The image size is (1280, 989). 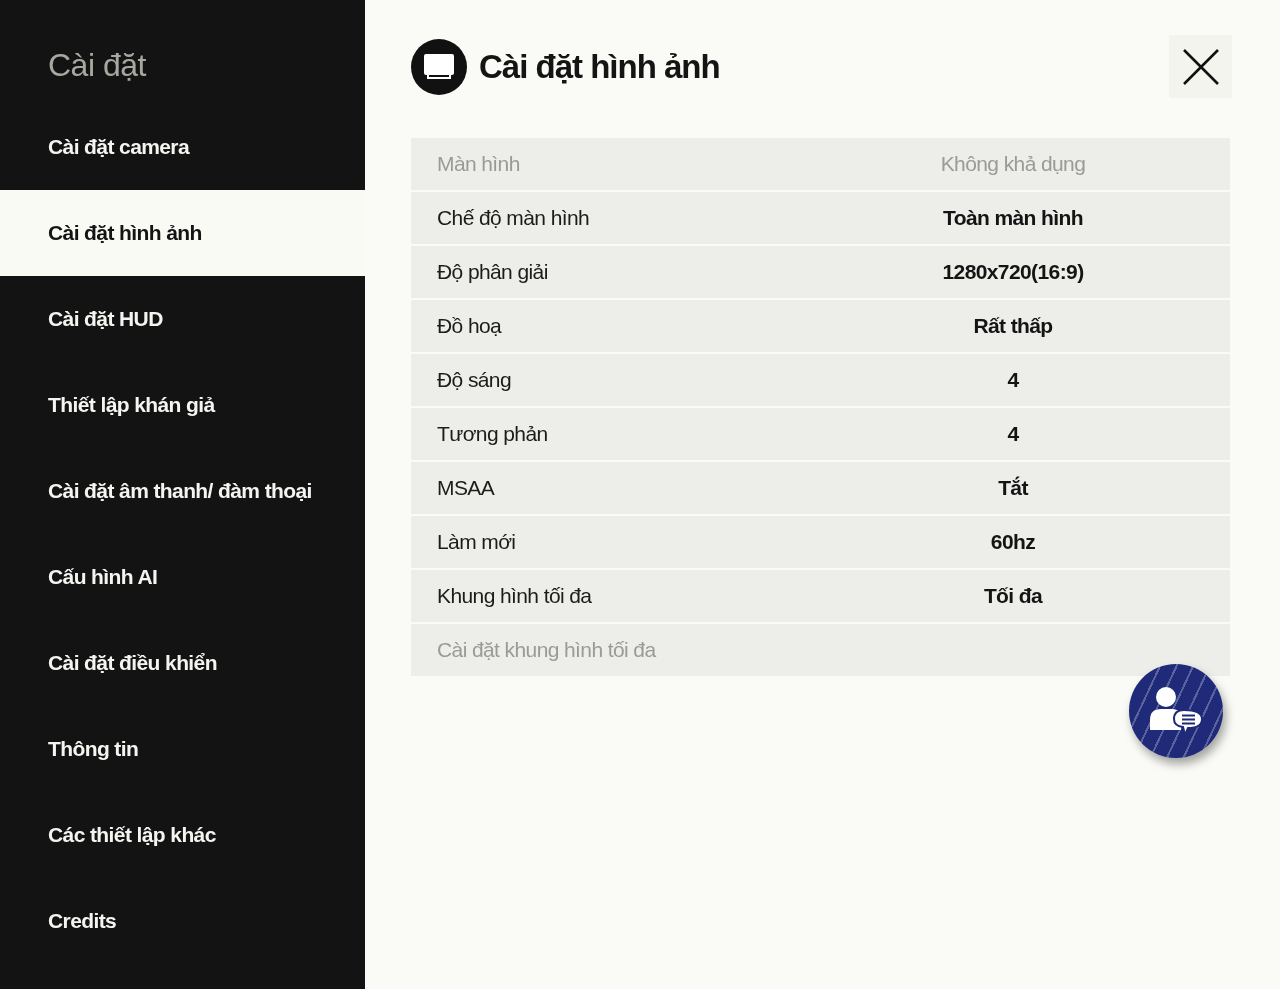 What do you see at coordinates (474, 380) in the screenshot?
I see `setting-label: Độ sáng` at bounding box center [474, 380].